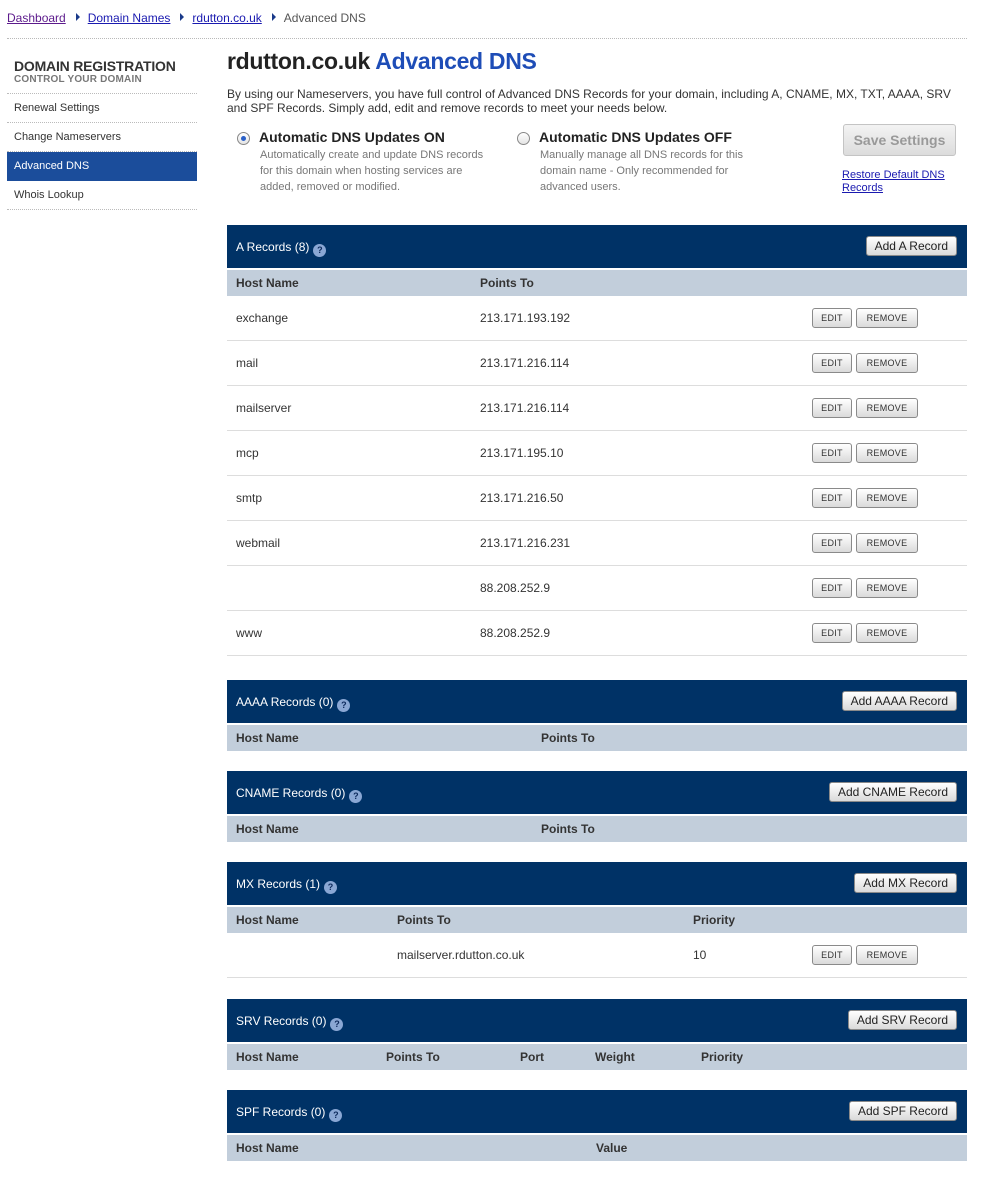 The width and height of the screenshot is (985, 1177). What do you see at coordinates (281, 1021) in the screenshot?
I see `srv-records-title: SRV Records (0)` at bounding box center [281, 1021].